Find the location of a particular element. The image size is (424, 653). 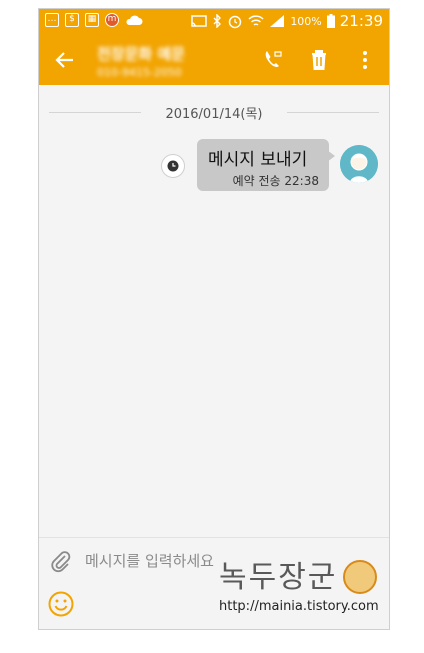

bubble-tail is located at coordinates (331, 156).